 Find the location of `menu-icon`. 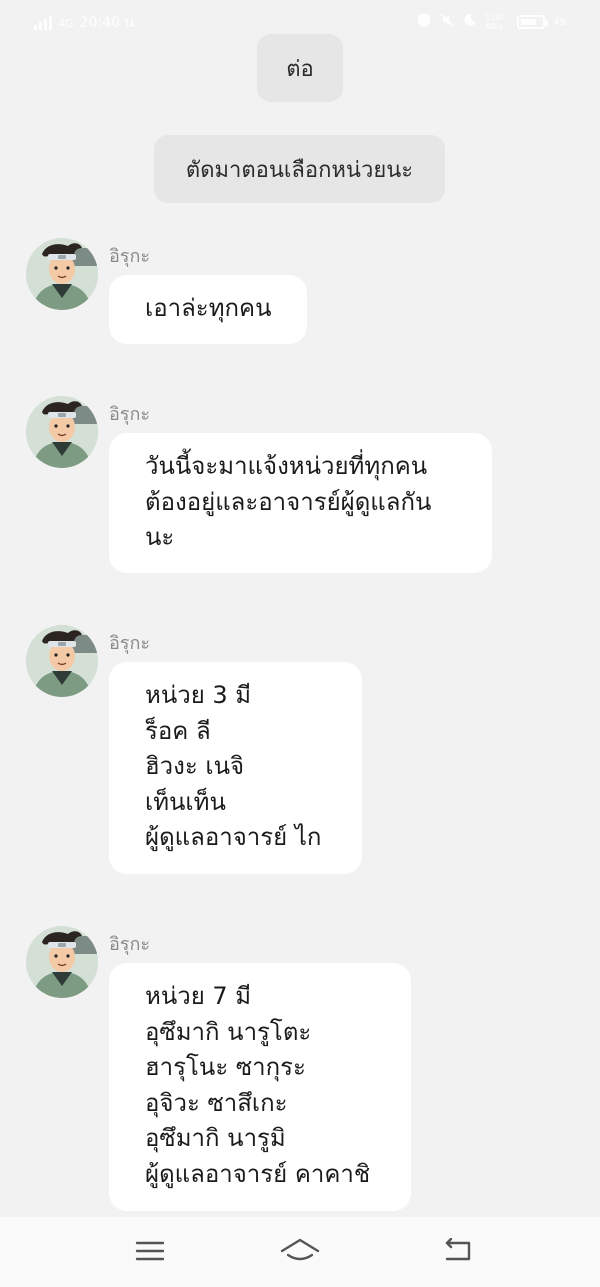

menu-icon is located at coordinates (150, 1253).